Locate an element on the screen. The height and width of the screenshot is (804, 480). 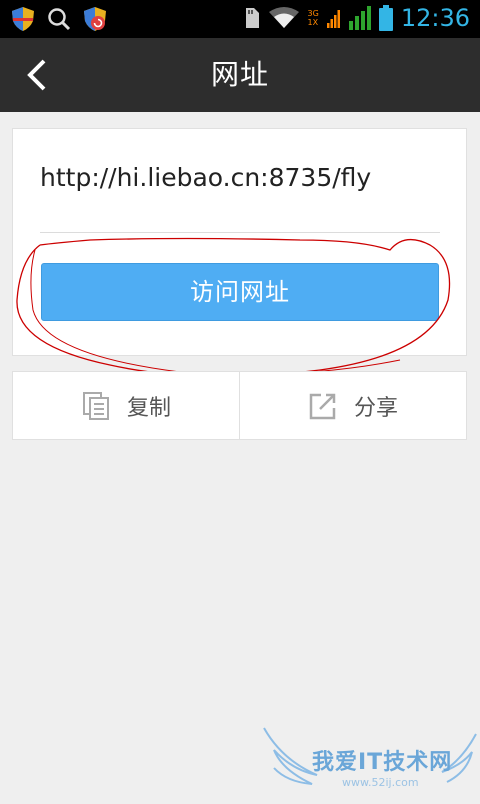
battery-icon is located at coordinates (385, 18).